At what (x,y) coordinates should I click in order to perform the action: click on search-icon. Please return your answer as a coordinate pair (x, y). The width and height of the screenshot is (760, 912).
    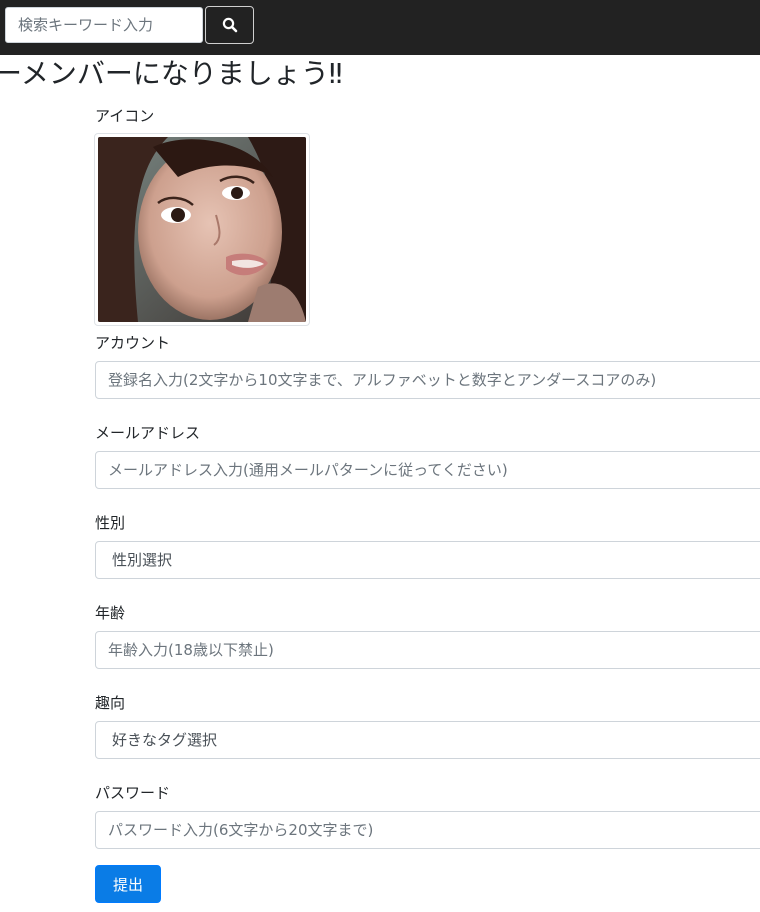
    Looking at the image, I should click on (229, 25).